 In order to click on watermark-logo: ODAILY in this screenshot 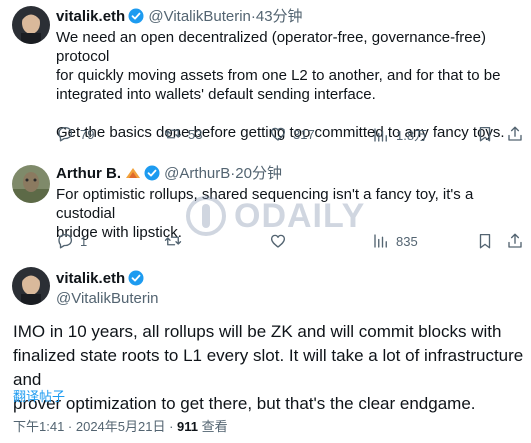, I will do `click(275, 216)`.